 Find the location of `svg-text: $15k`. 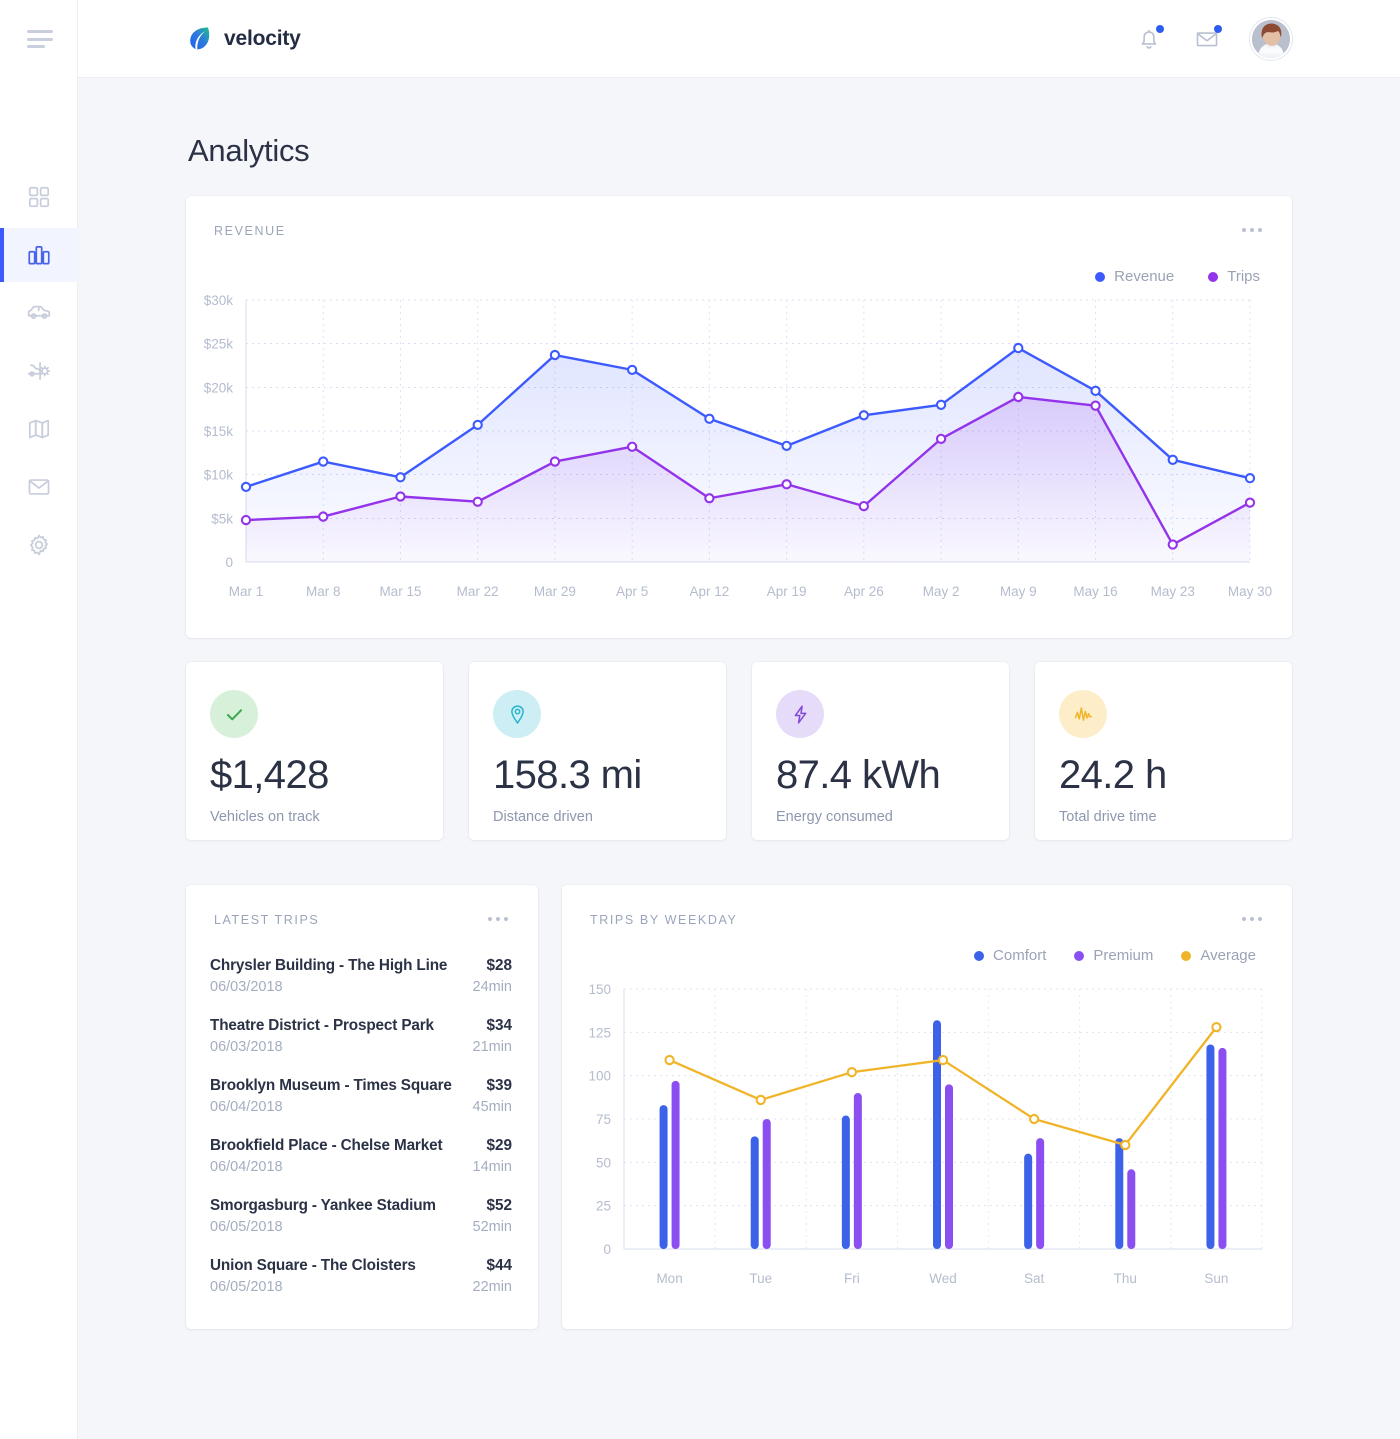

svg-text: $15k is located at coordinates (219, 431).